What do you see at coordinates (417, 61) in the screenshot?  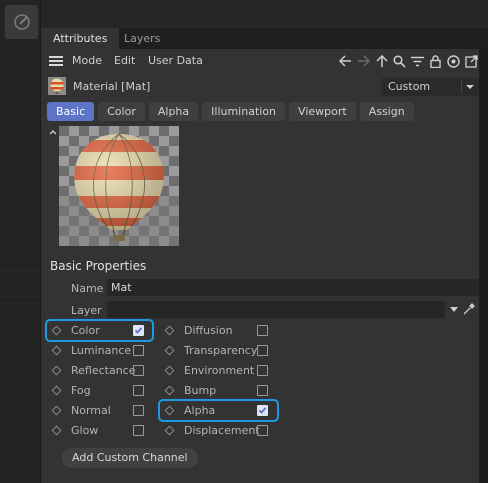 I see `filter-icon` at bounding box center [417, 61].